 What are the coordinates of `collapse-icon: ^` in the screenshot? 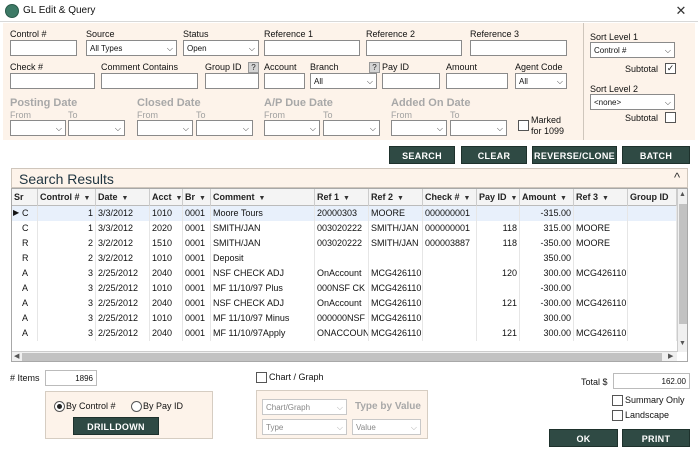 It's located at (677, 177).